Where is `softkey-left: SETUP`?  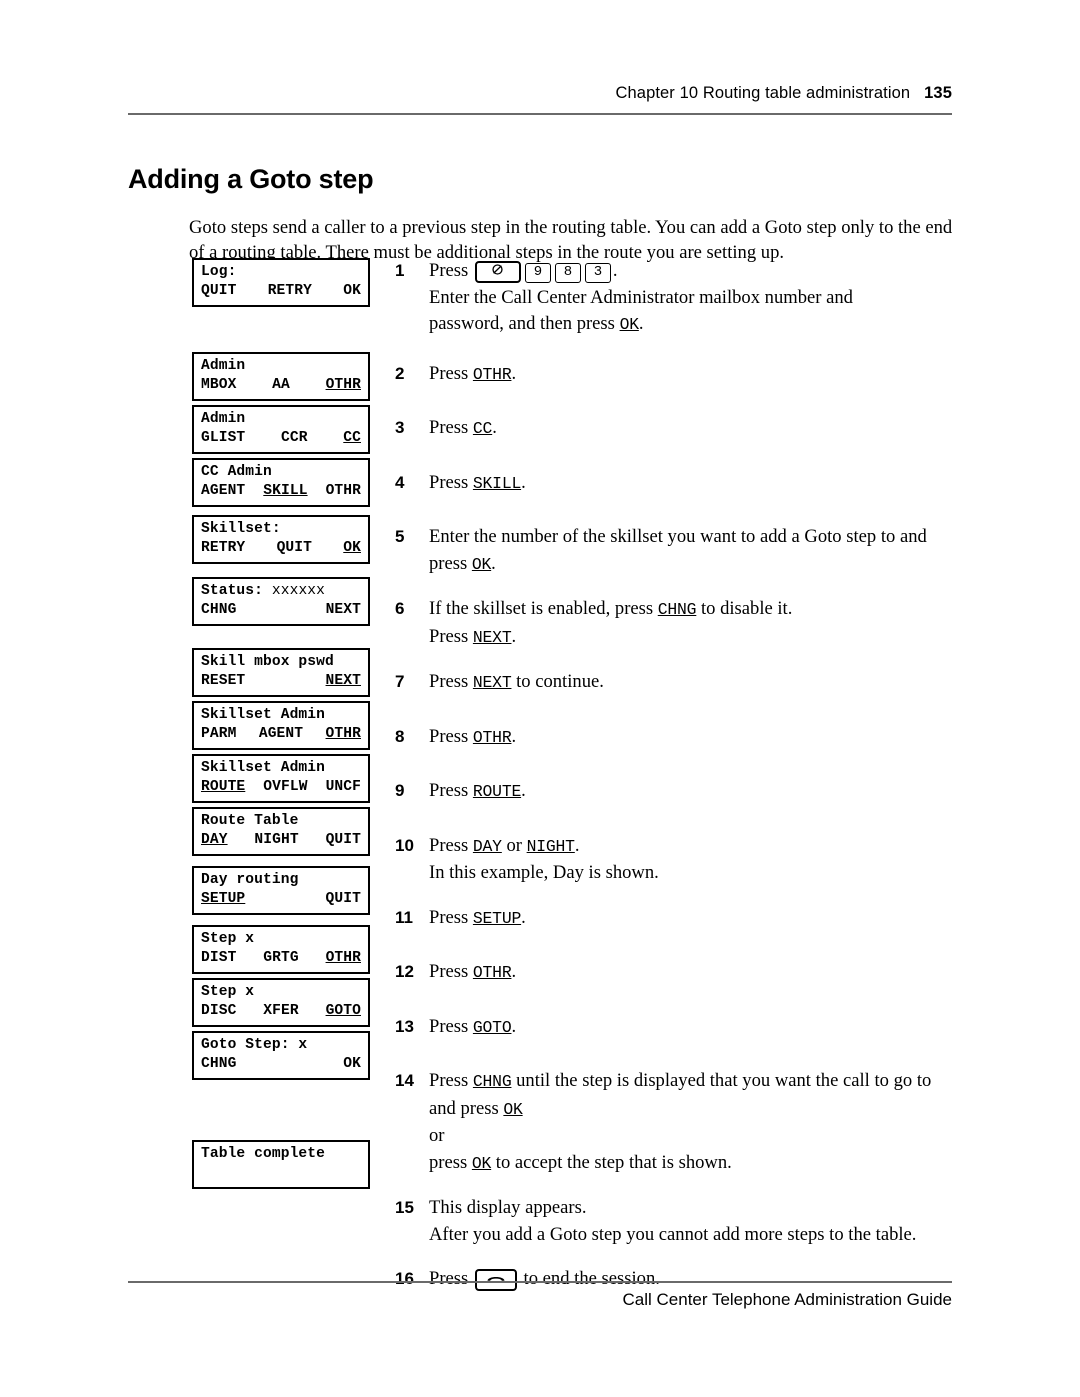 softkey-left: SETUP is located at coordinates (223, 899).